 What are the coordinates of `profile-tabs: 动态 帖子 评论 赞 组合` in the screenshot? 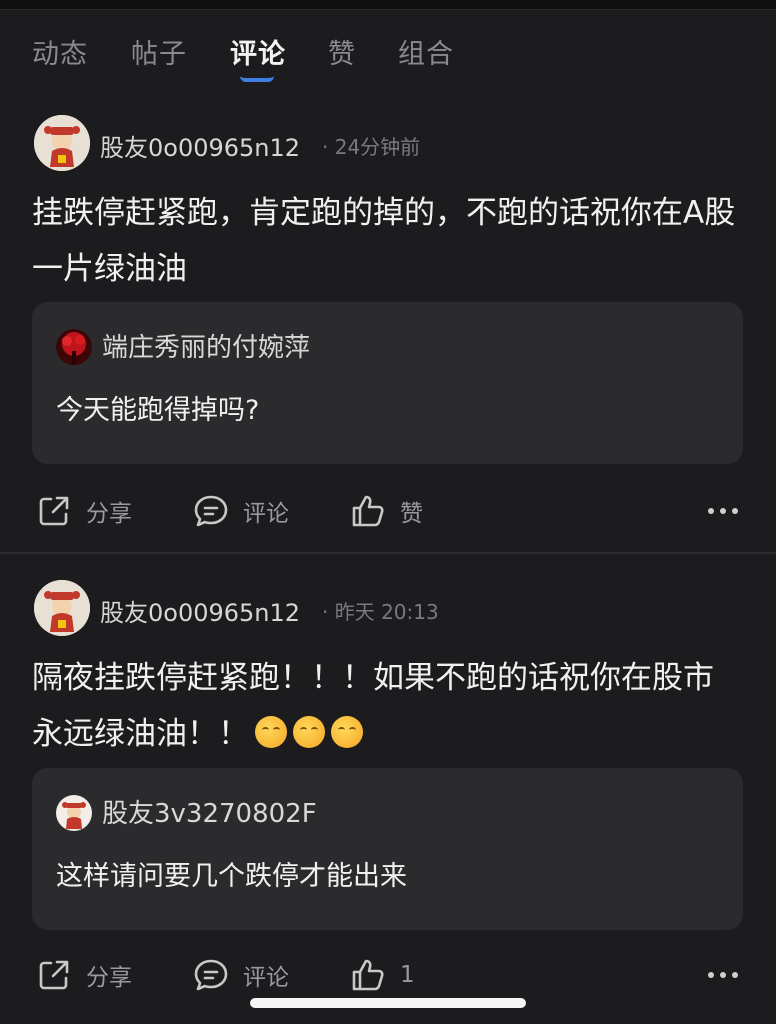 It's located at (388, 55).